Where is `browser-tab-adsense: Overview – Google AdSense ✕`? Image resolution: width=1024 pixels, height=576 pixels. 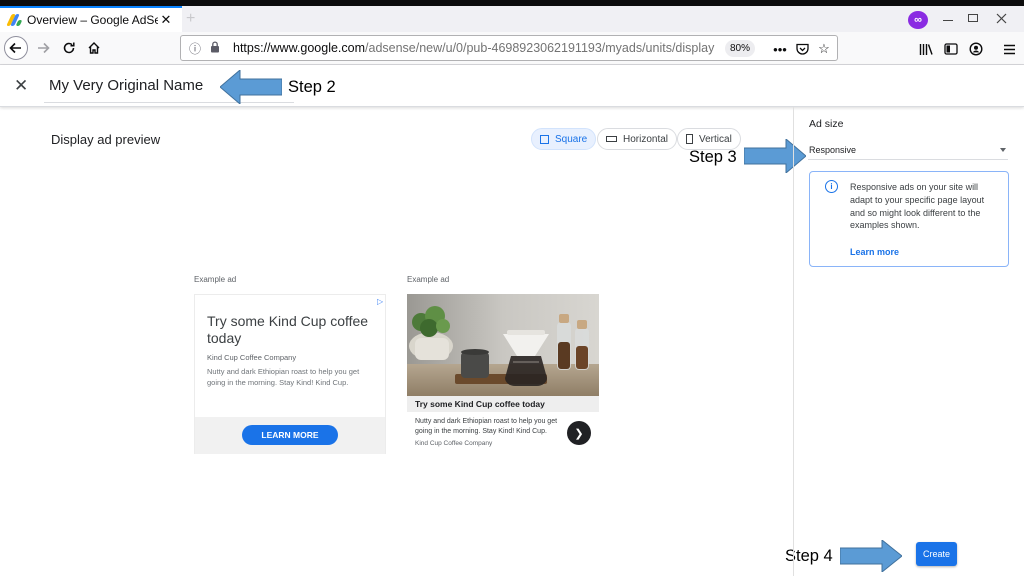 browser-tab-adsense: Overview – Google AdSense ✕ is located at coordinates (91, 19).